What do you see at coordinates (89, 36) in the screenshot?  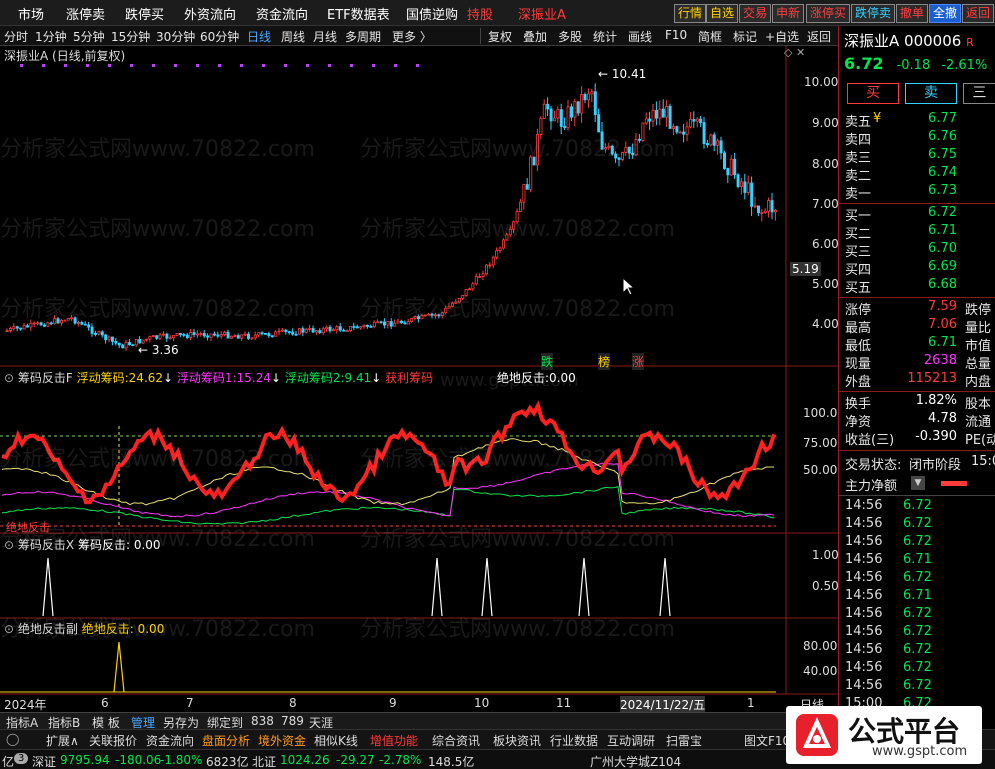 I see `period-5min: 5分钟` at bounding box center [89, 36].